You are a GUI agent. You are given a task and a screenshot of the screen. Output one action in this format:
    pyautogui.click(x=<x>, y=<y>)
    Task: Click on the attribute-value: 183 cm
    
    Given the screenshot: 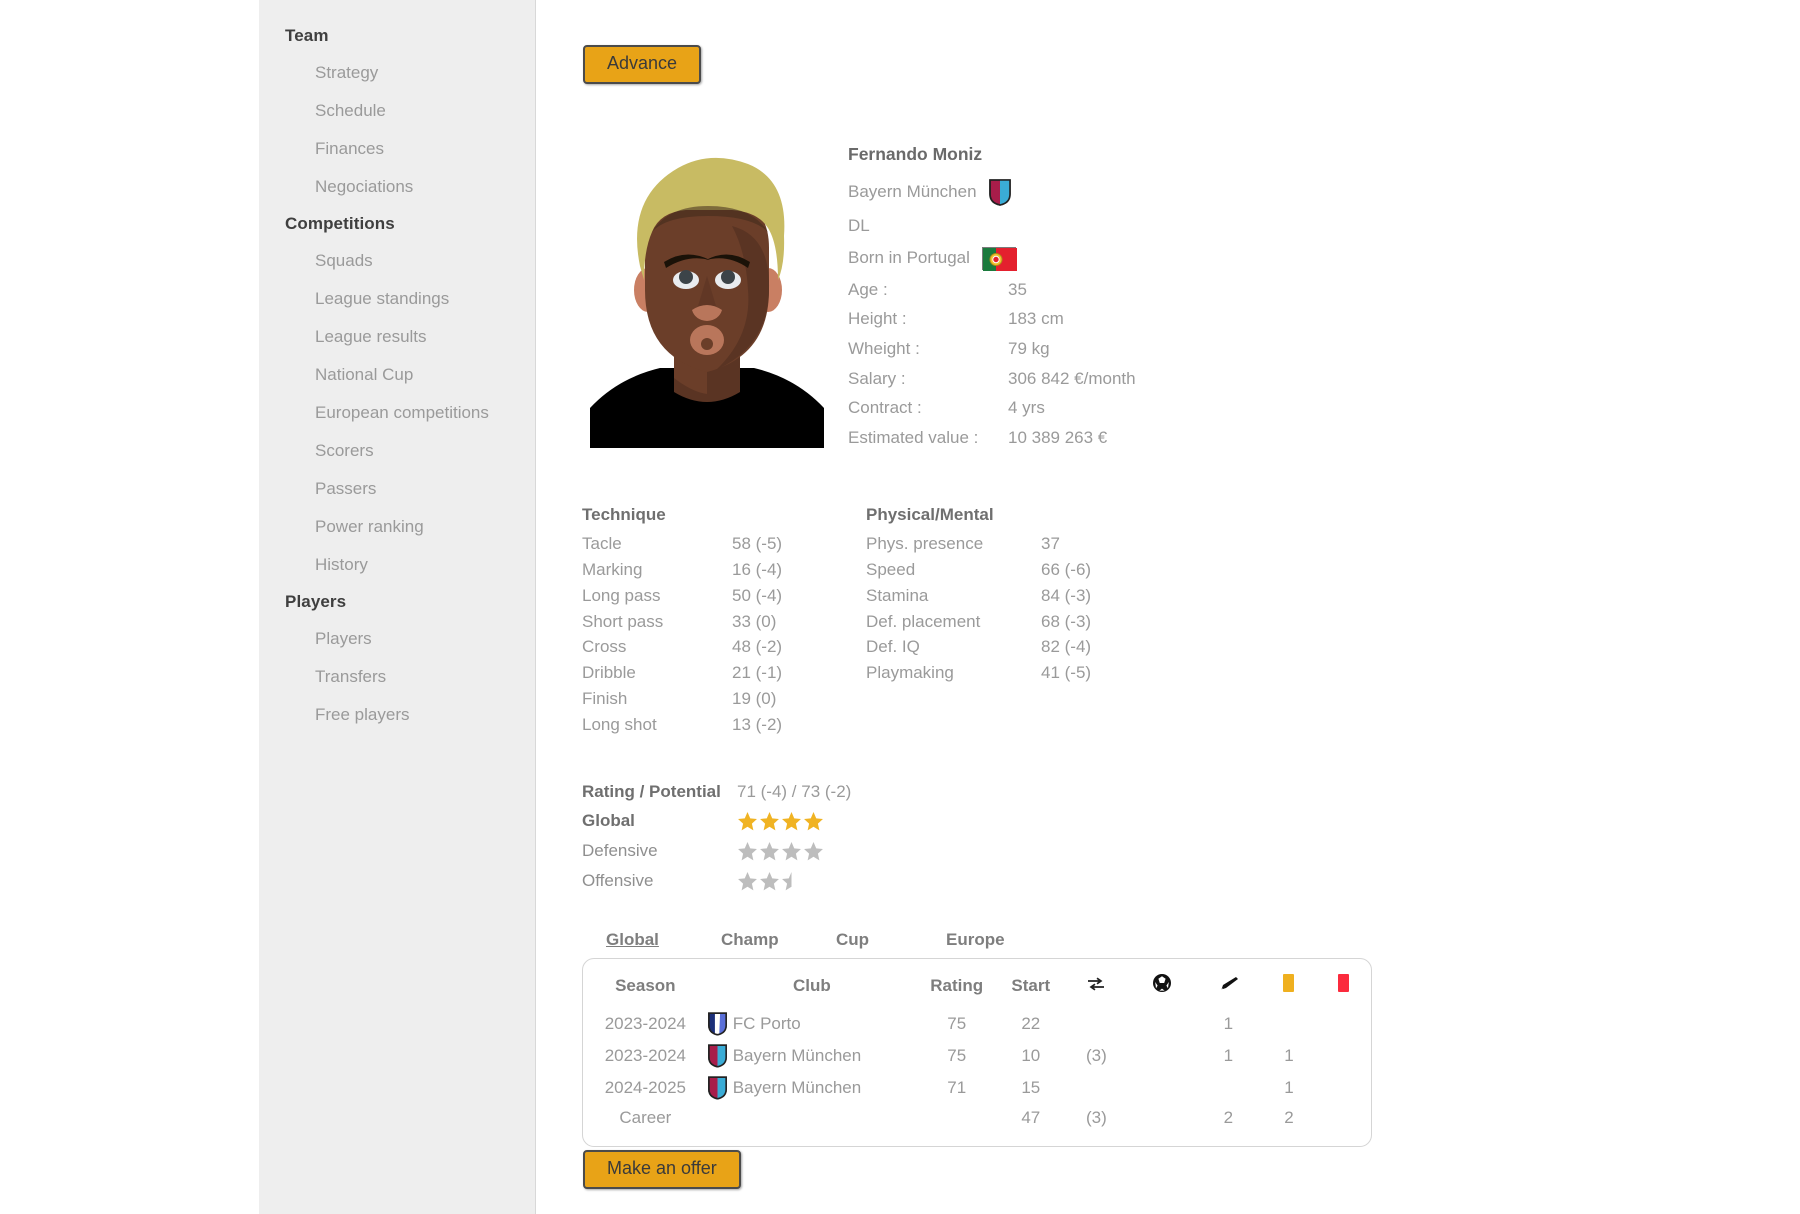 What is the action you would take?
    pyautogui.click(x=1036, y=319)
    